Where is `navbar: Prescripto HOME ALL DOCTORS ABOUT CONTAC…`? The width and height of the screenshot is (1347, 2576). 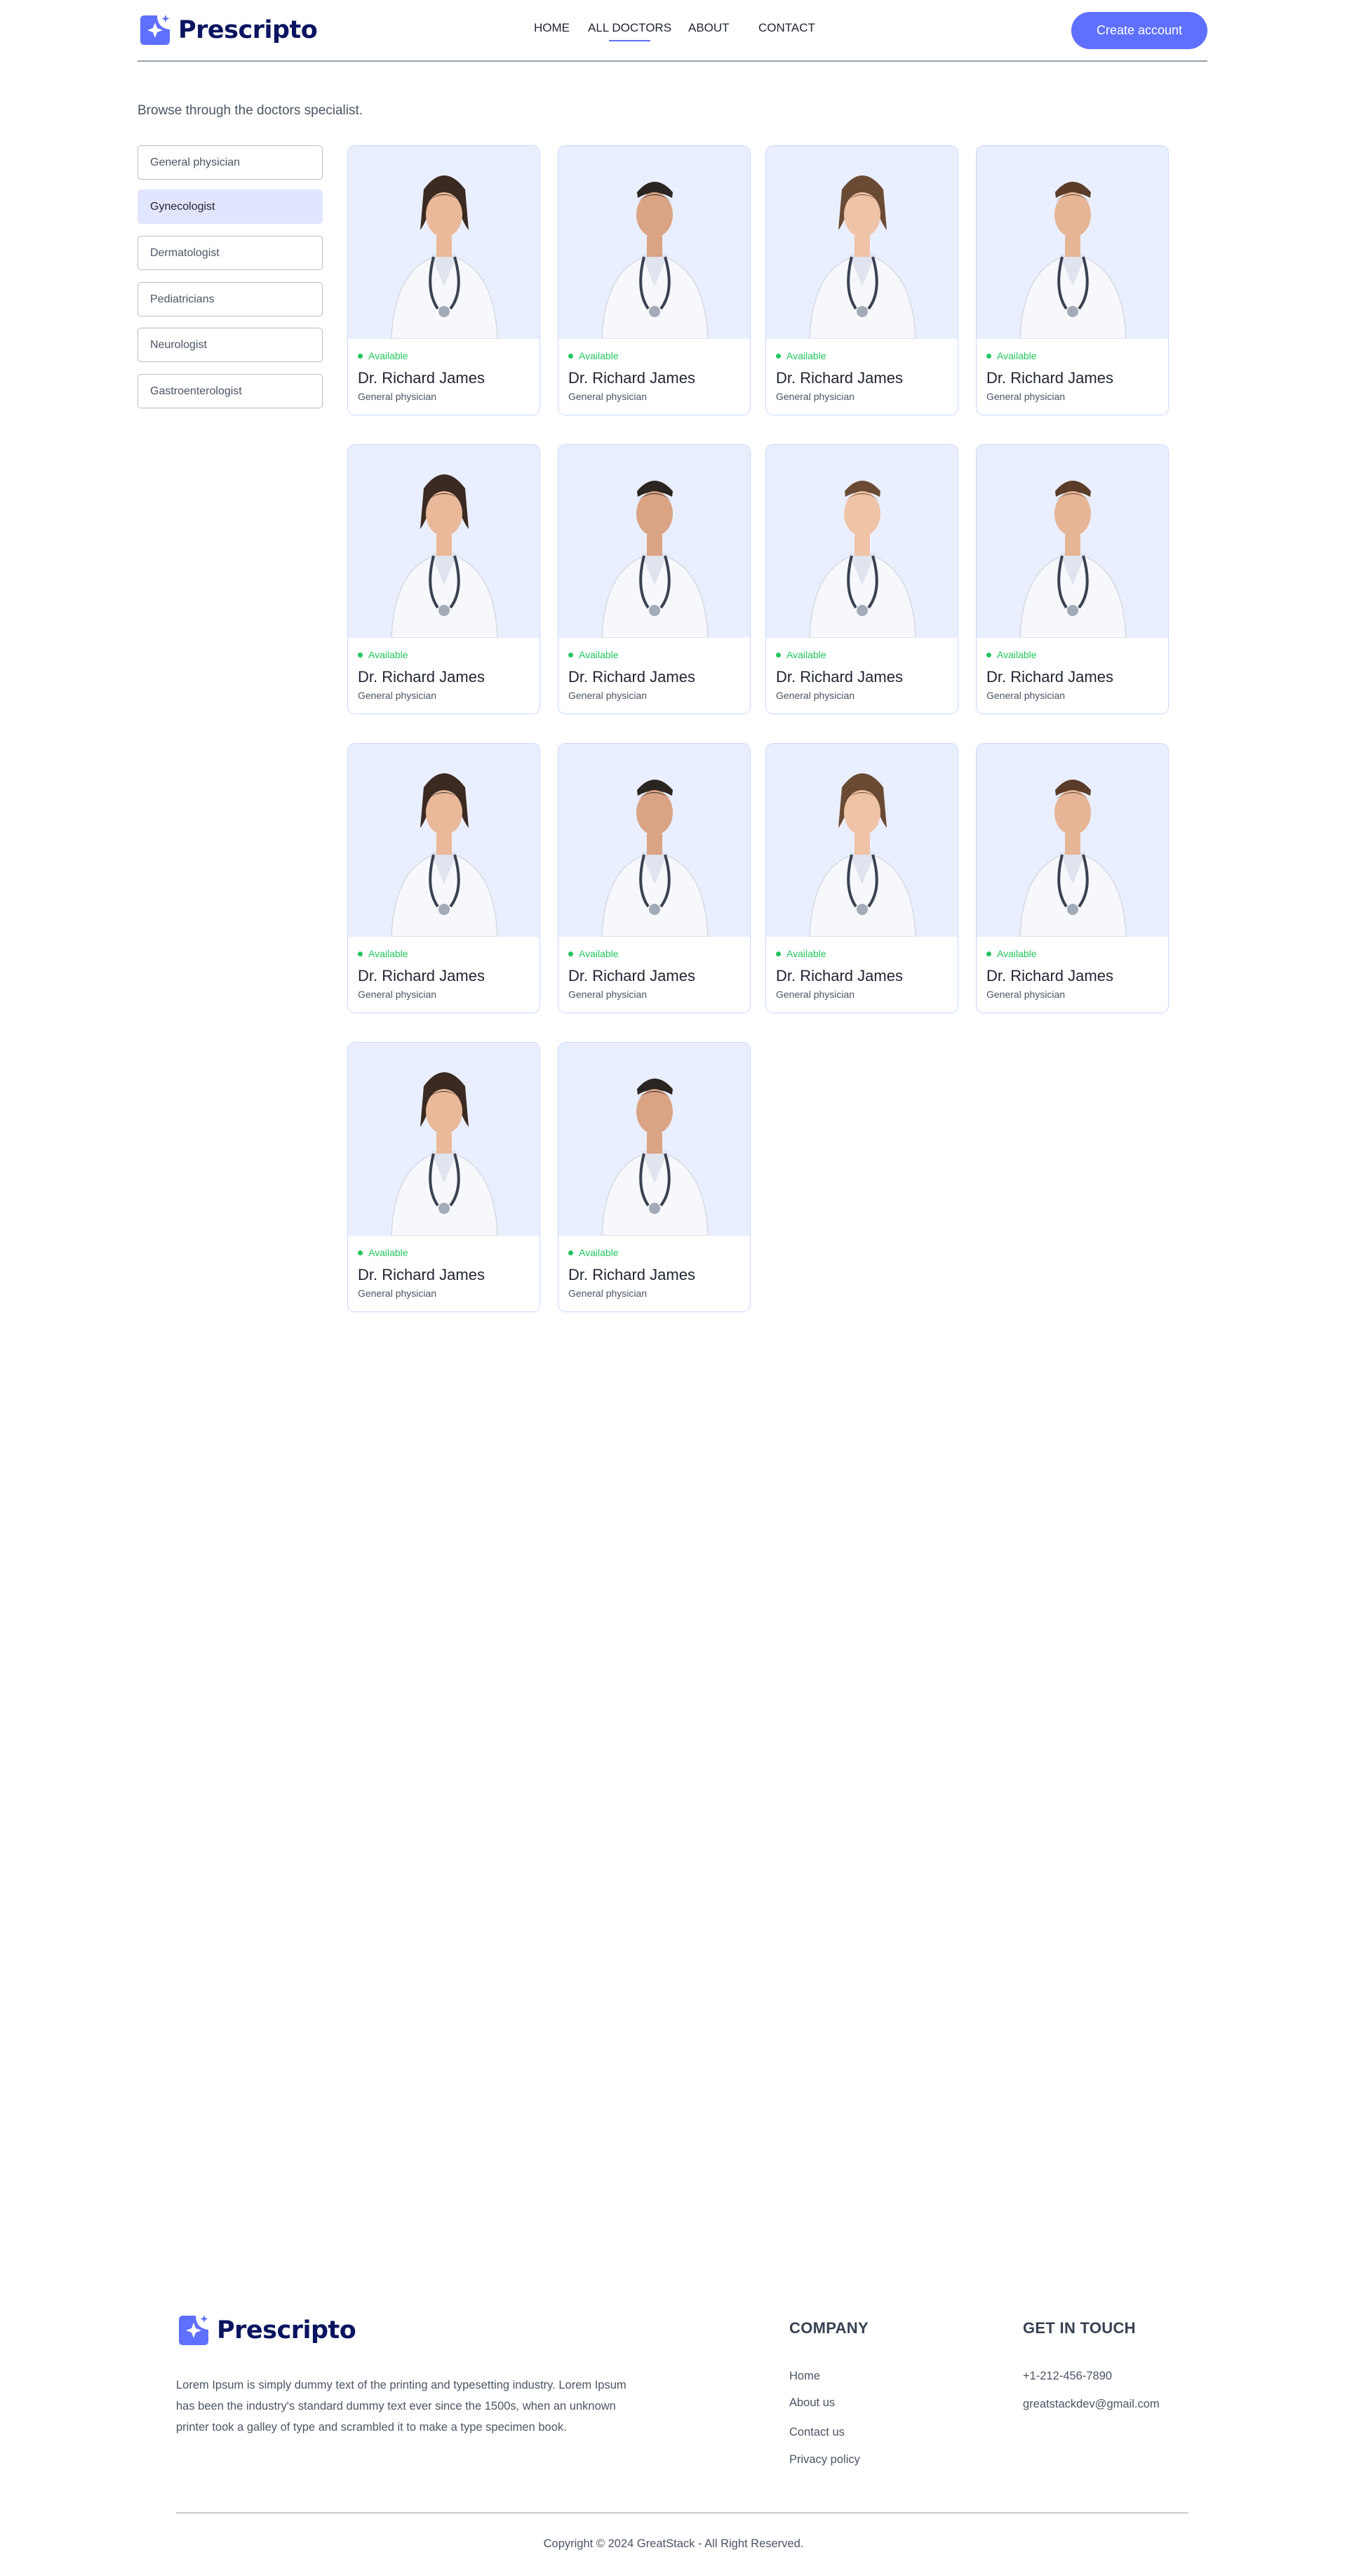
navbar: Prescripto HOME ALL DOCTORS ABOUT CONTAC… is located at coordinates (672, 31).